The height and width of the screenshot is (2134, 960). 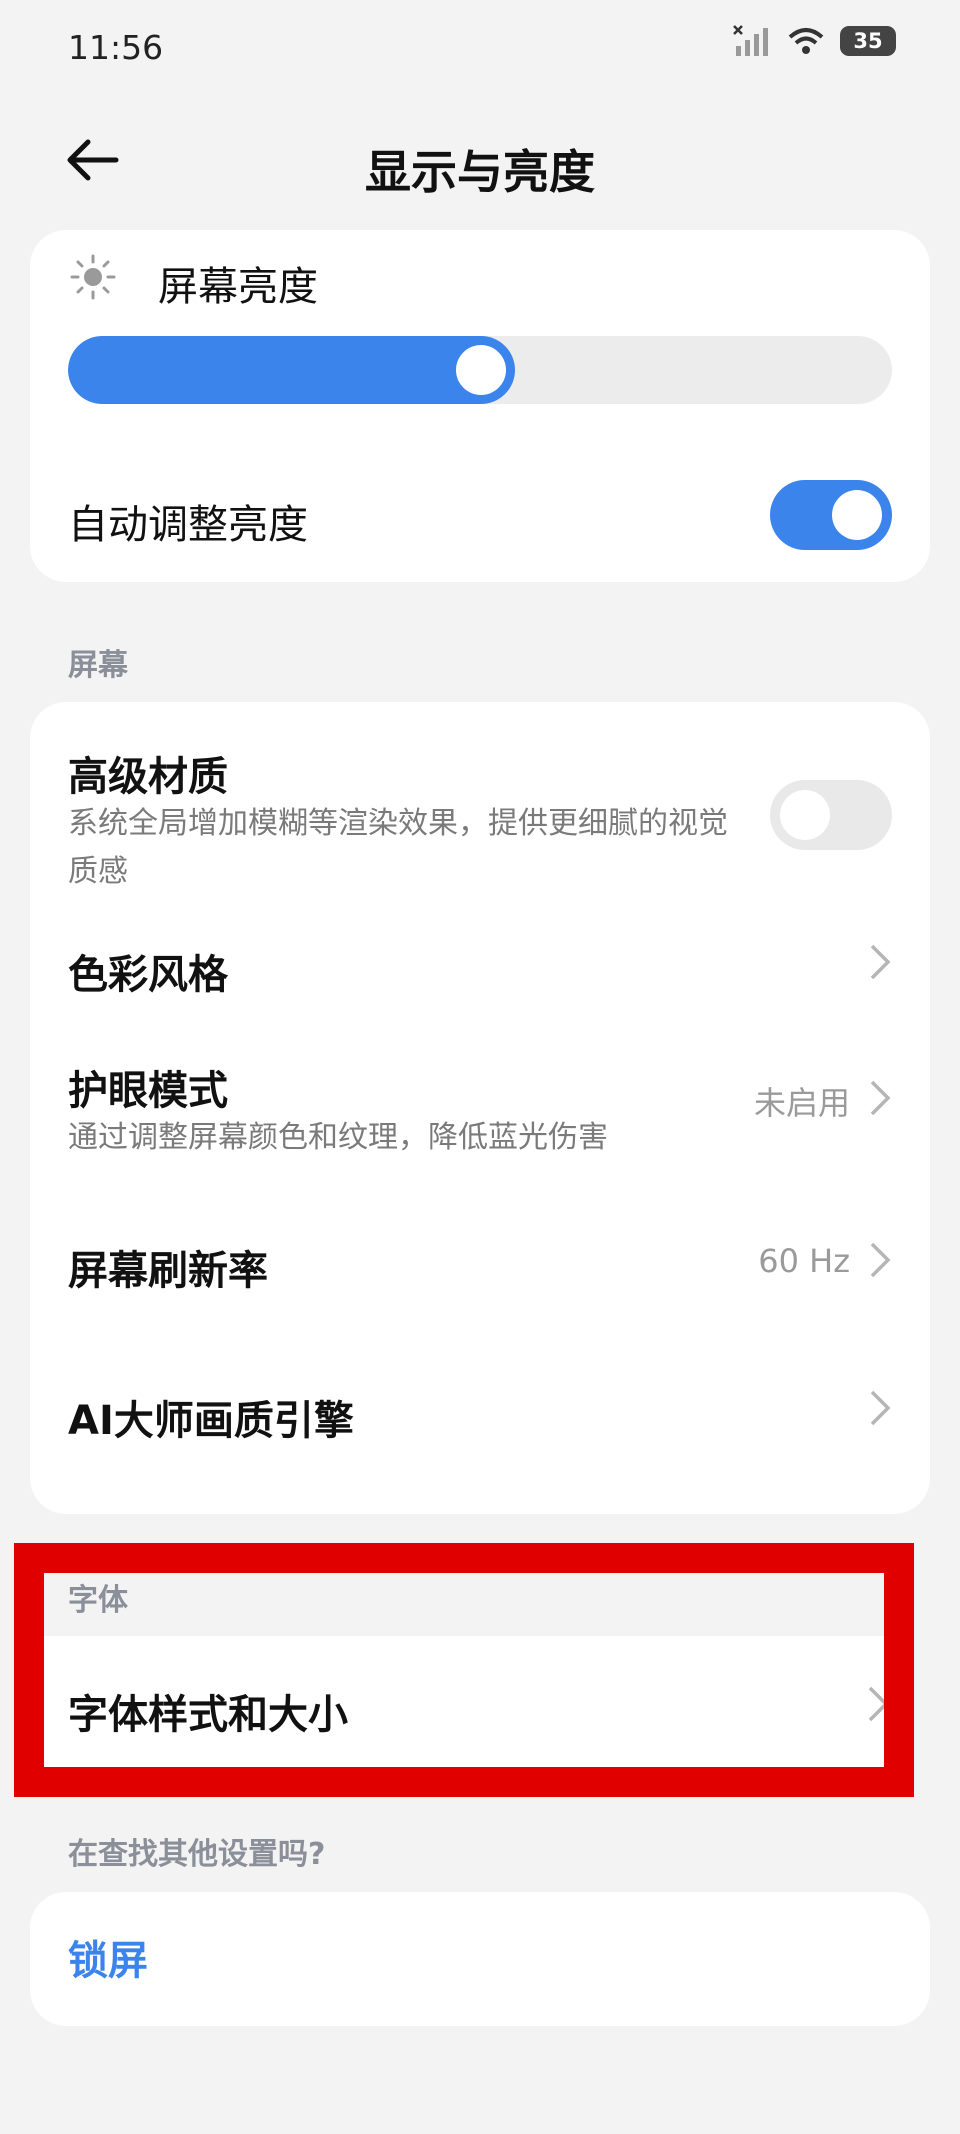 I want to click on brightness-slider-fill, so click(x=291, y=370).